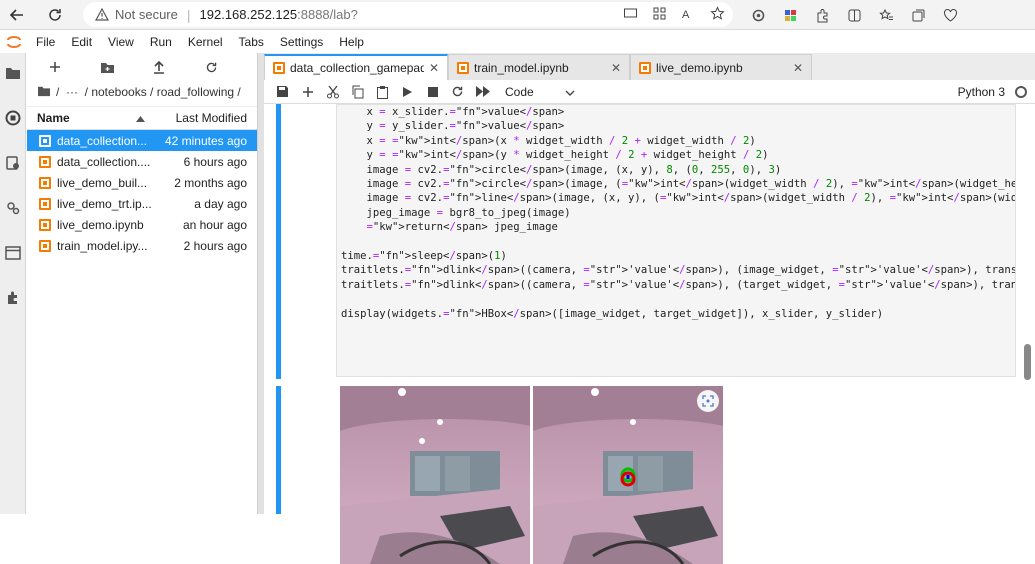 This screenshot has height=564, width=1035. What do you see at coordinates (453, 112) in the screenshot?
I see `code-line: x = x_slider.="fn">value</span>` at bounding box center [453, 112].